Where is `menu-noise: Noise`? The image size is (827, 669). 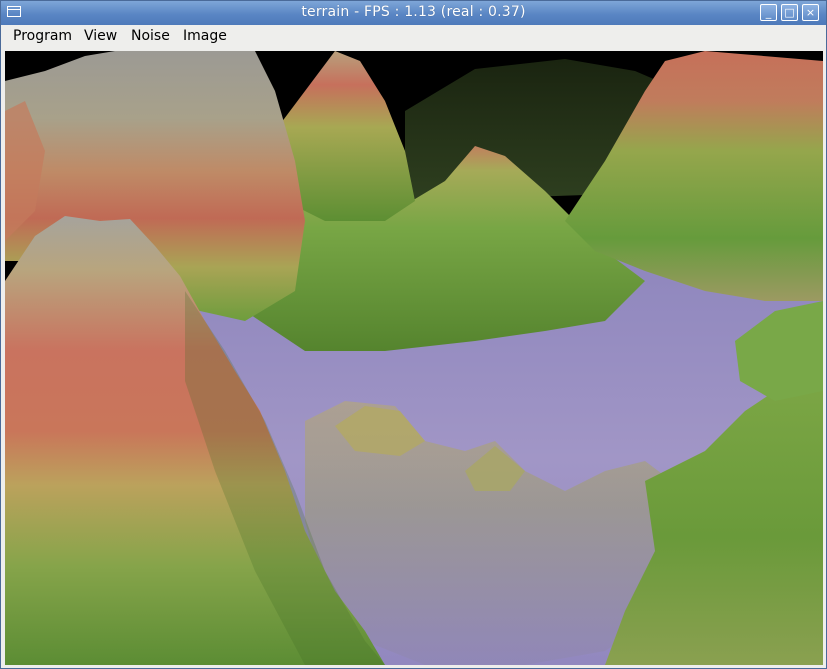 menu-noise: Noise is located at coordinates (150, 36).